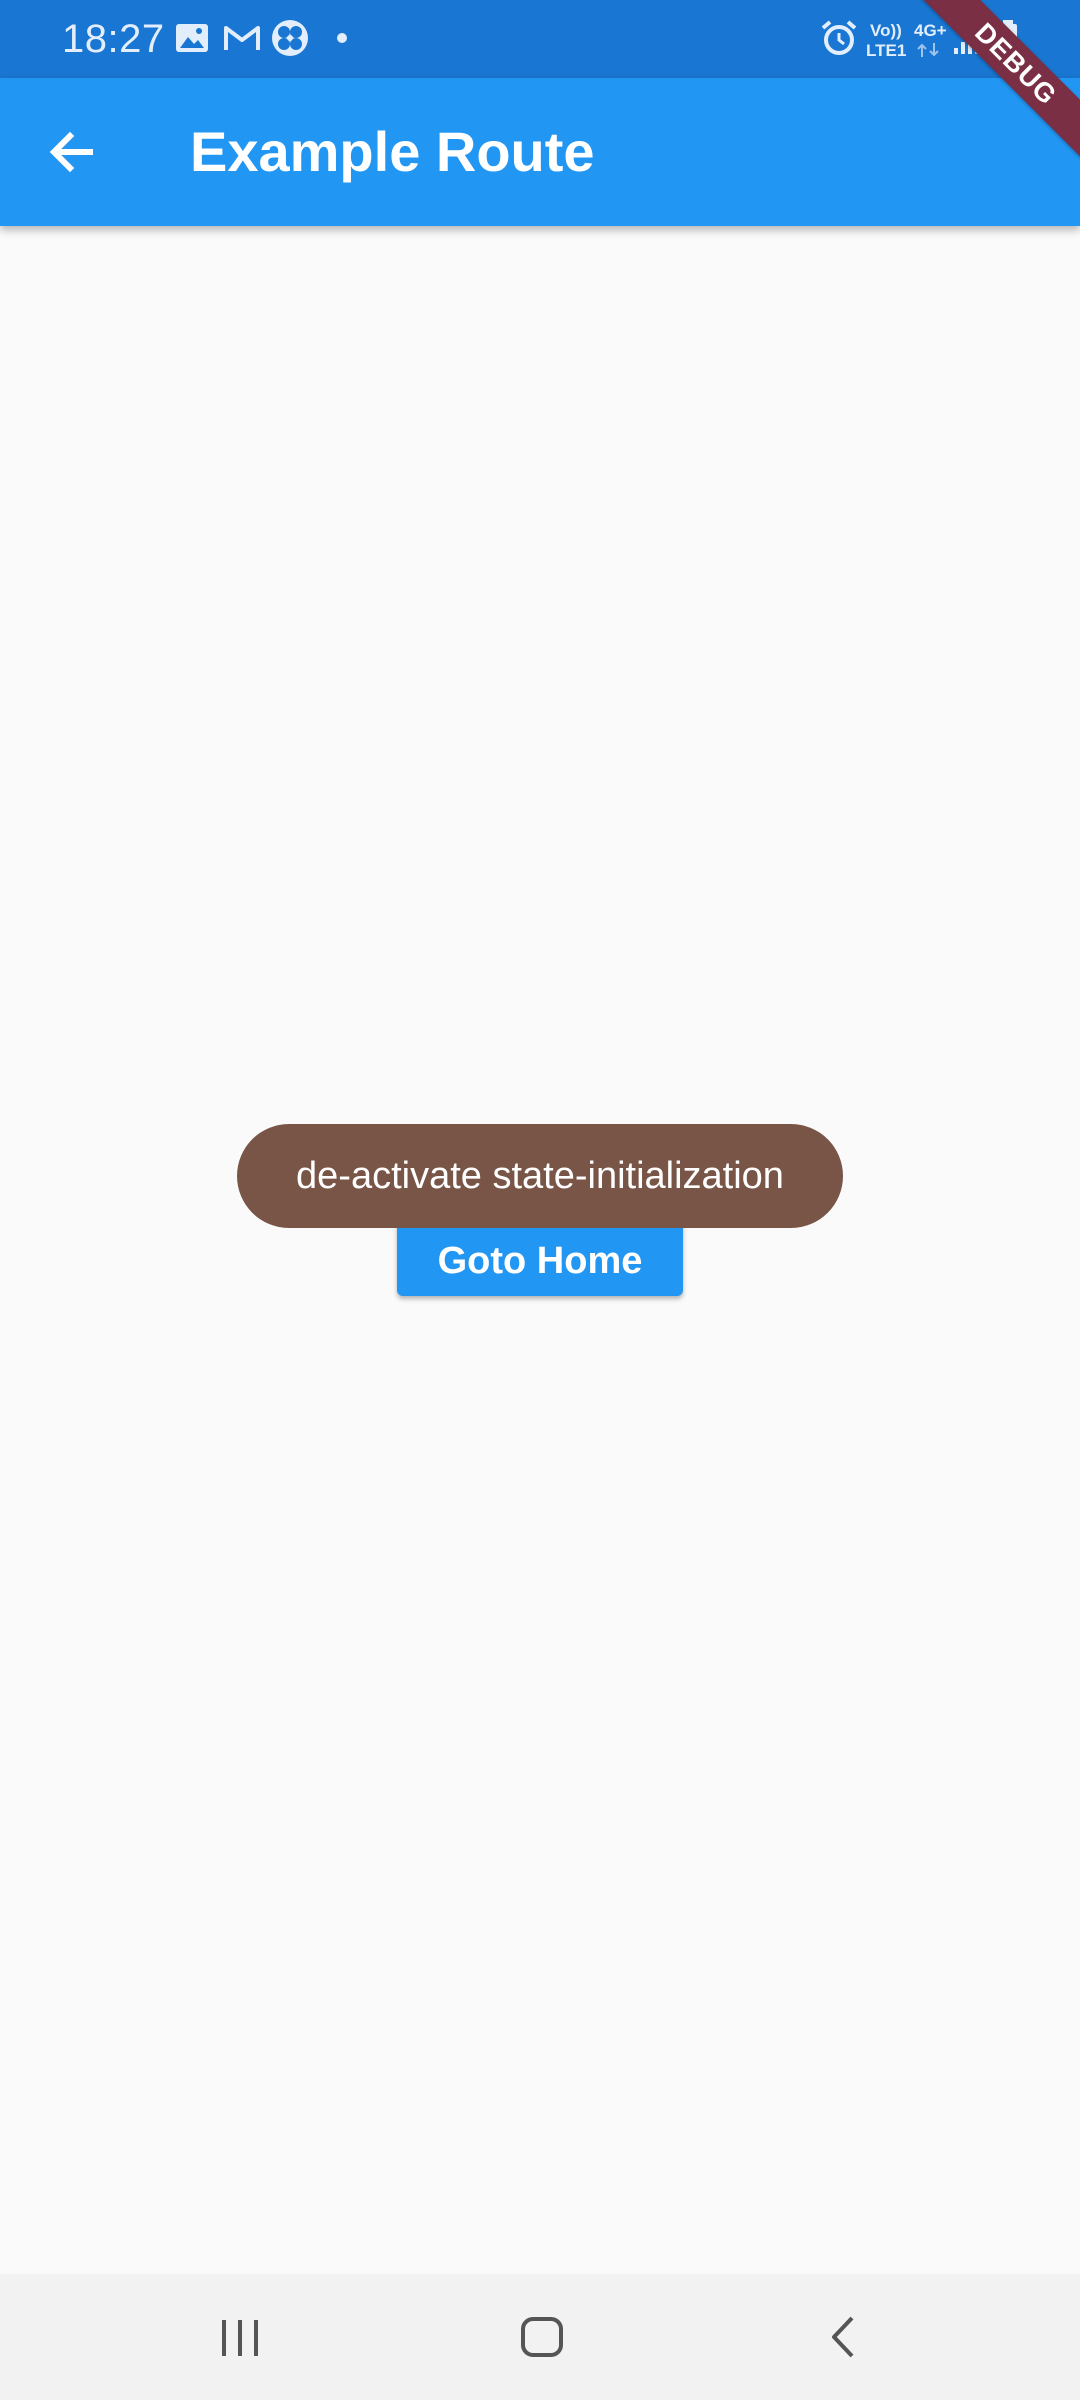  What do you see at coordinates (886, 50) in the screenshot?
I see `volte-label-bottom: LTE1` at bounding box center [886, 50].